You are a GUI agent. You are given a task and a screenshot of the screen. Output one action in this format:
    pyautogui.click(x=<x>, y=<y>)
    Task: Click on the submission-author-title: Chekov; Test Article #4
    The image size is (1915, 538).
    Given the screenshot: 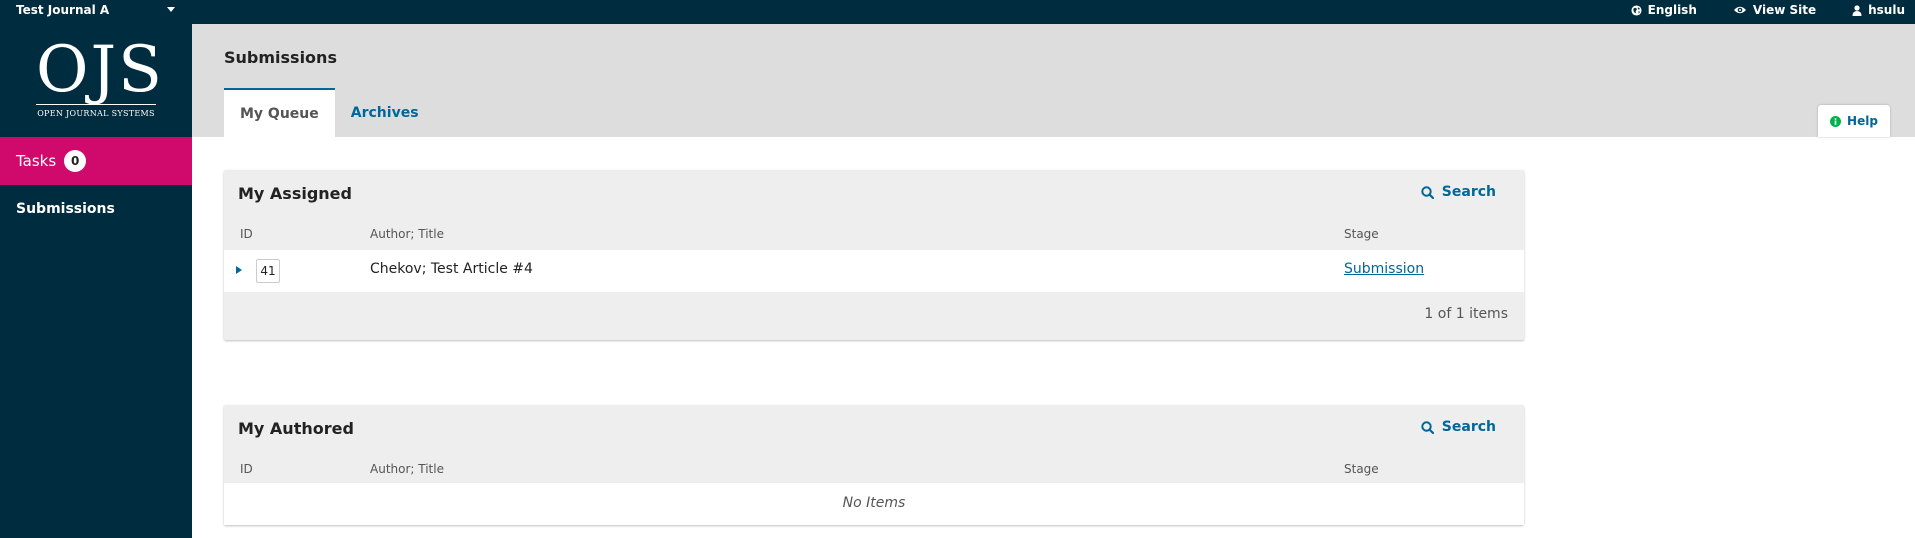 What is the action you would take?
    pyautogui.click(x=451, y=269)
    